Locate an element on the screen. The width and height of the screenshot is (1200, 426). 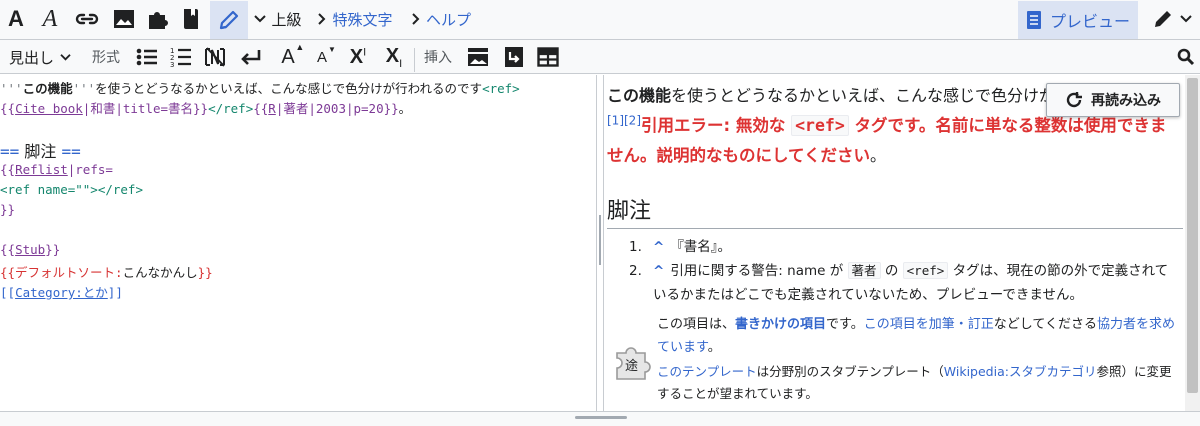
special-chars-label: 特殊文字 is located at coordinates (362, 20).